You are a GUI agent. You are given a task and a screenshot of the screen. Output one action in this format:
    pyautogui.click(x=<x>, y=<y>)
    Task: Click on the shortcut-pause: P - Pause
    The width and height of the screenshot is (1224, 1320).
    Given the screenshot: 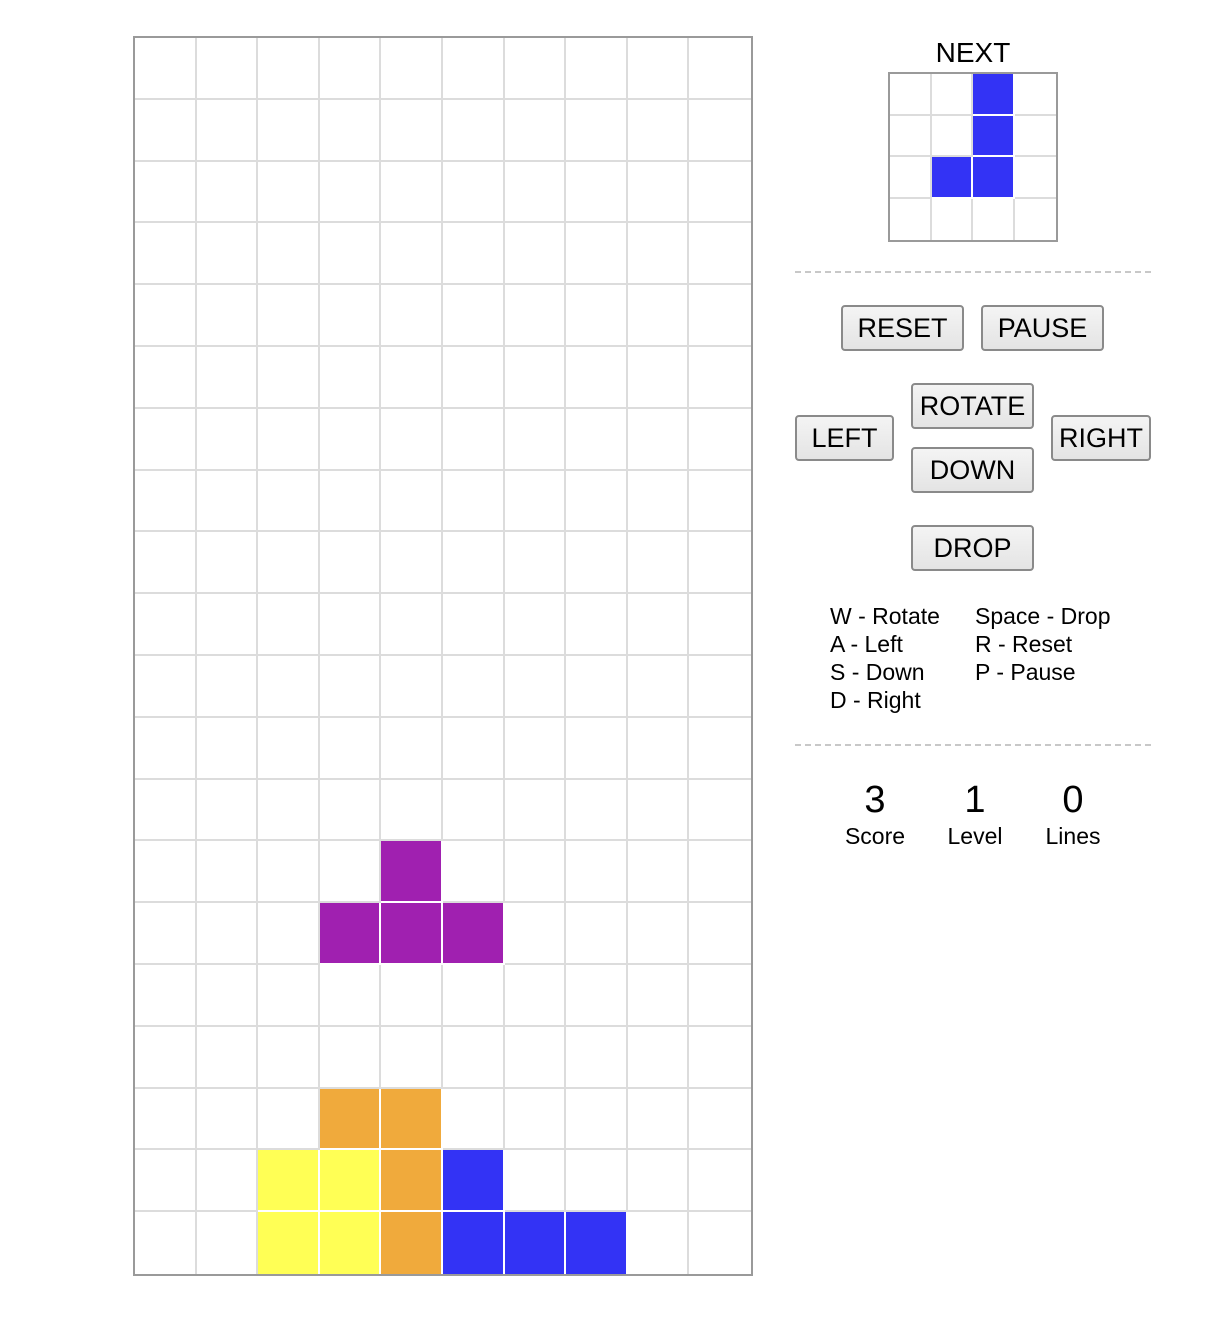 What is the action you would take?
    pyautogui.click(x=1025, y=672)
    